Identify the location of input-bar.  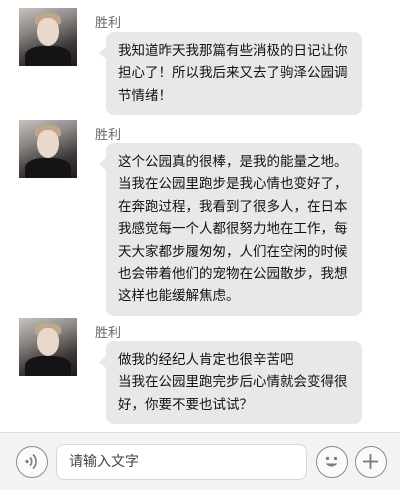
(200, 461).